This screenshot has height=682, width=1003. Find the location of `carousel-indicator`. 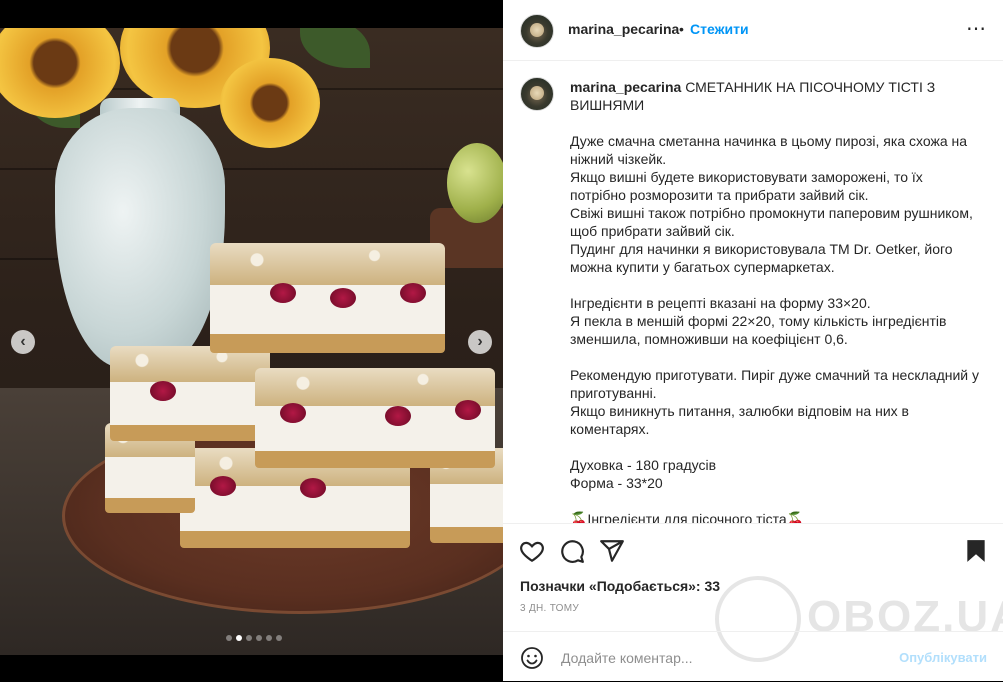

carousel-indicator is located at coordinates (254, 638).